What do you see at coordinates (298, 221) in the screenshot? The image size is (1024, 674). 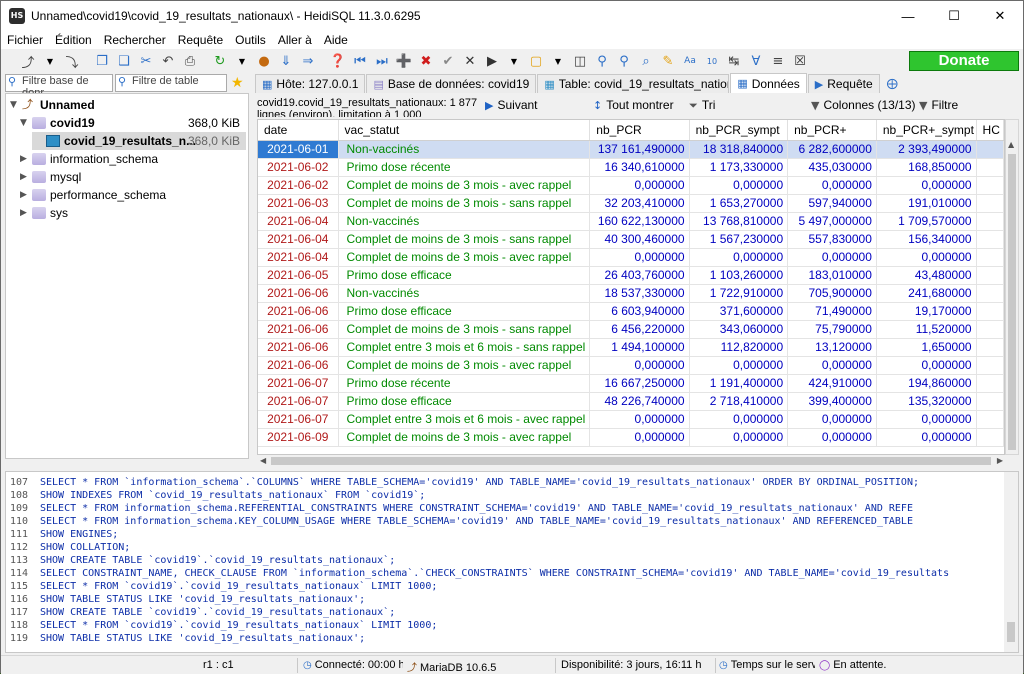 I see `table-cell: 2021-06-04` at bounding box center [298, 221].